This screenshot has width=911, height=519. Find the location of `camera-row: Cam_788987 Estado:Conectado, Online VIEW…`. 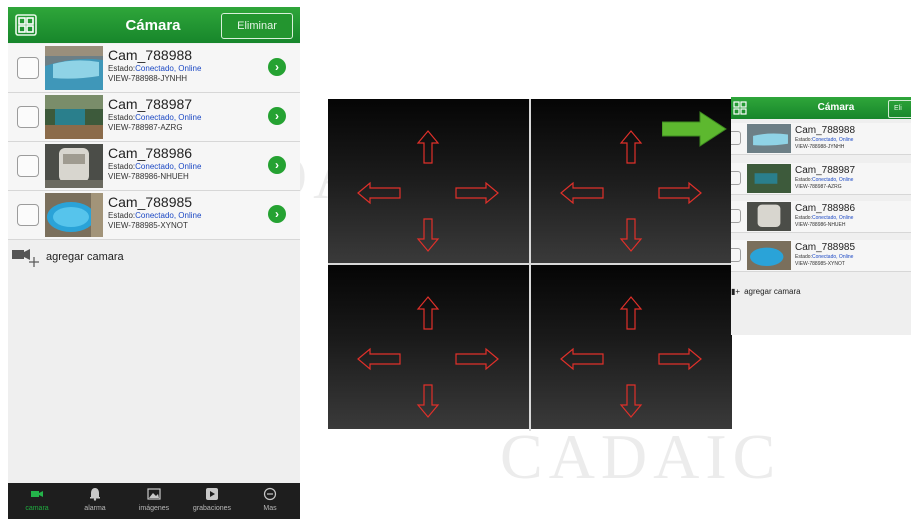

camera-row: Cam_788987 Estado:Conectado, Online VIEW… is located at coordinates (154, 117).